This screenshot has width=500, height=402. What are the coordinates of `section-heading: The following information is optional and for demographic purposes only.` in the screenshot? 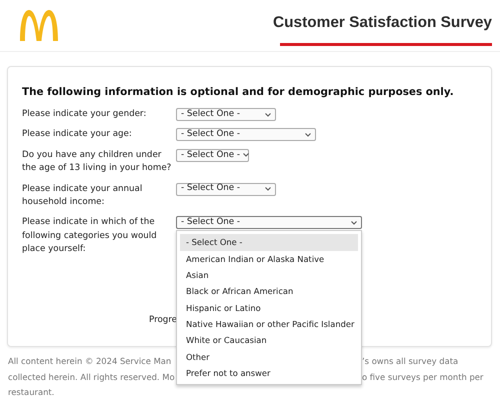 It's located at (238, 92).